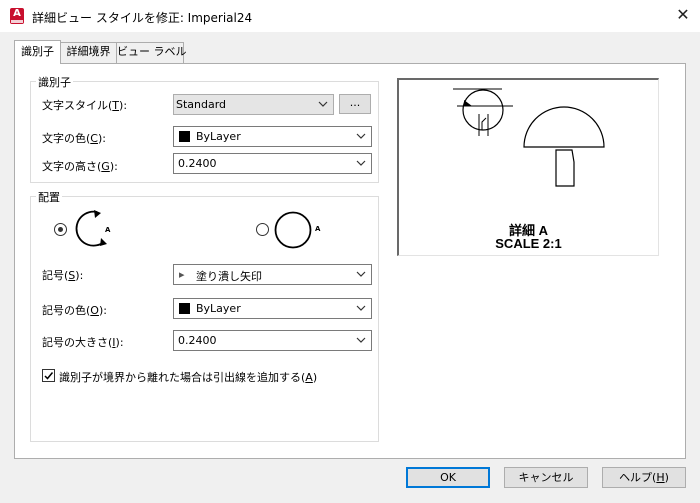 This screenshot has height=503, width=700. What do you see at coordinates (293, 230) in the screenshot?
I see `circle-icon` at bounding box center [293, 230].